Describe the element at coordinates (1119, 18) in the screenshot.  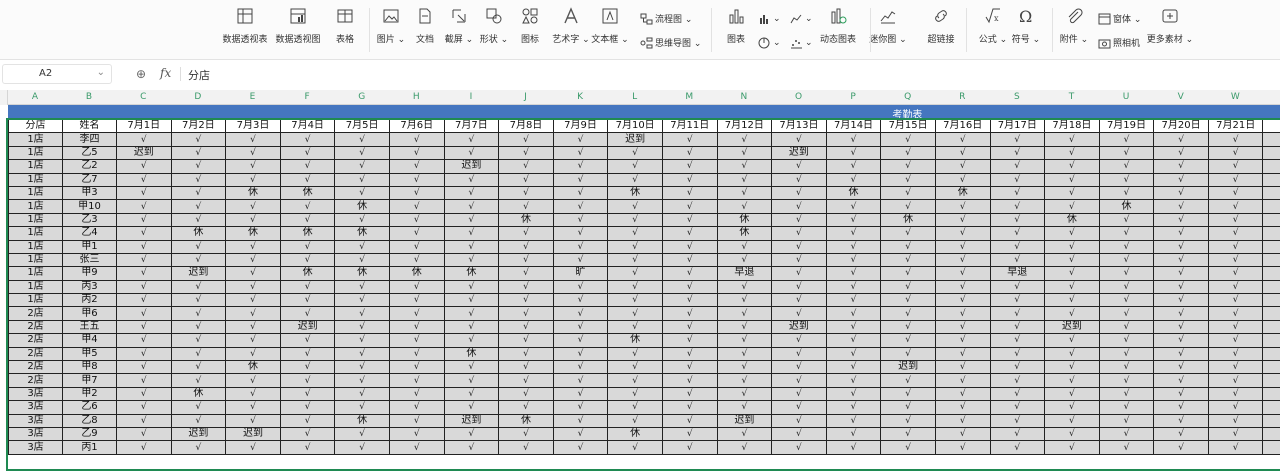
I see `ribbon-window-button: 窗体 ⌄` at that location.